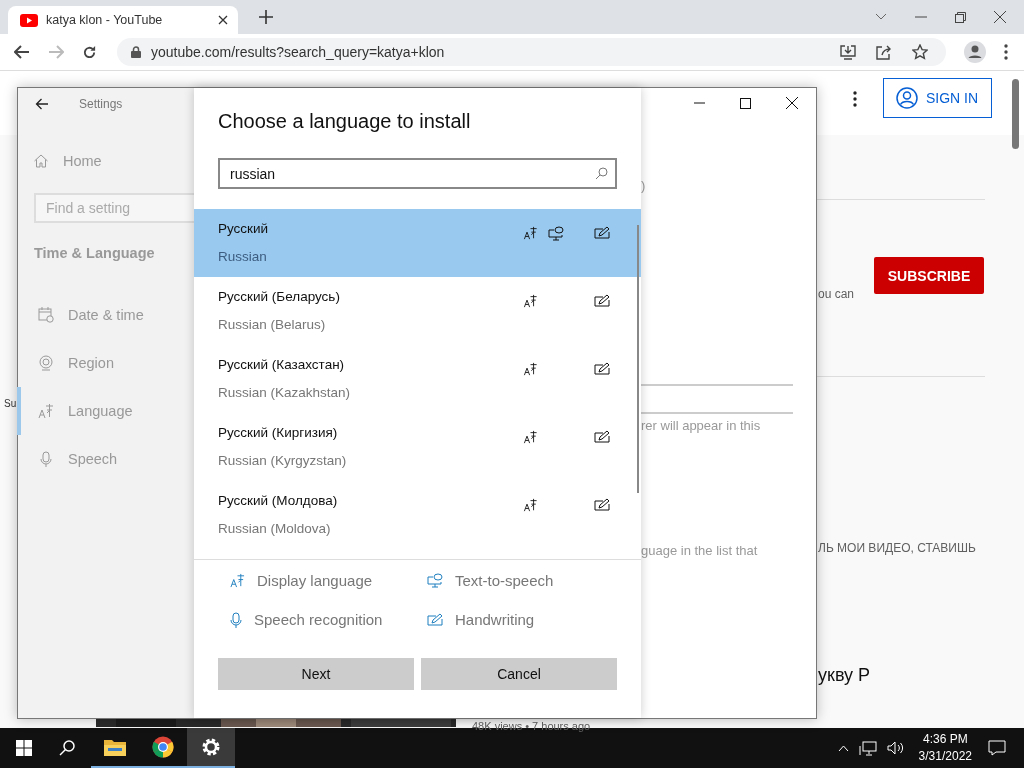 The image size is (1024, 768). What do you see at coordinates (920, 52) in the screenshot?
I see `star-icon` at bounding box center [920, 52].